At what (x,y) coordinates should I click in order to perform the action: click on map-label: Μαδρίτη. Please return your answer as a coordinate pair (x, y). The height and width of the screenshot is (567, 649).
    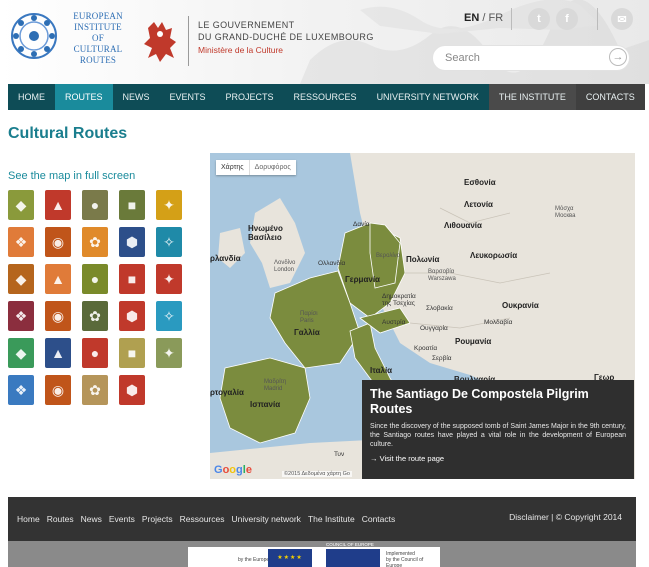
    Looking at the image, I should click on (275, 382).